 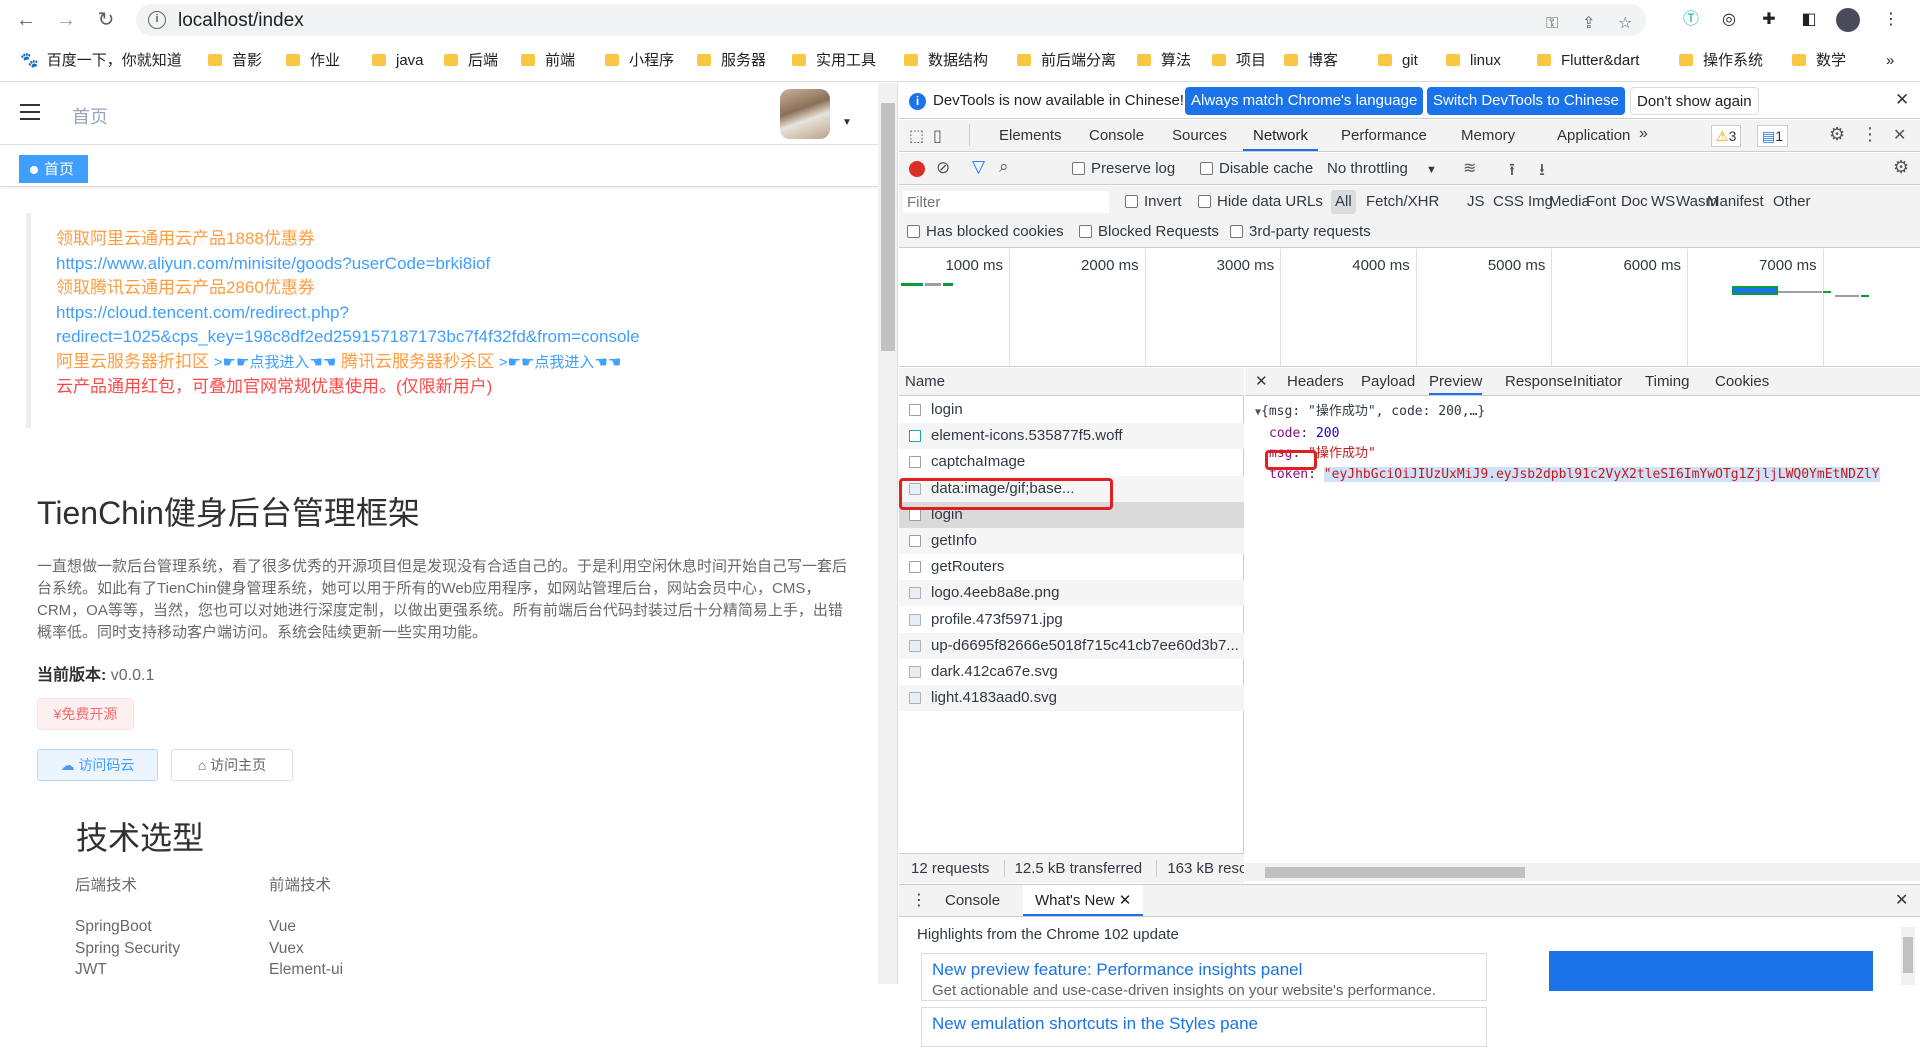 What do you see at coordinates (919, 900) in the screenshot?
I see `drawer-menu-icon: ⋮` at bounding box center [919, 900].